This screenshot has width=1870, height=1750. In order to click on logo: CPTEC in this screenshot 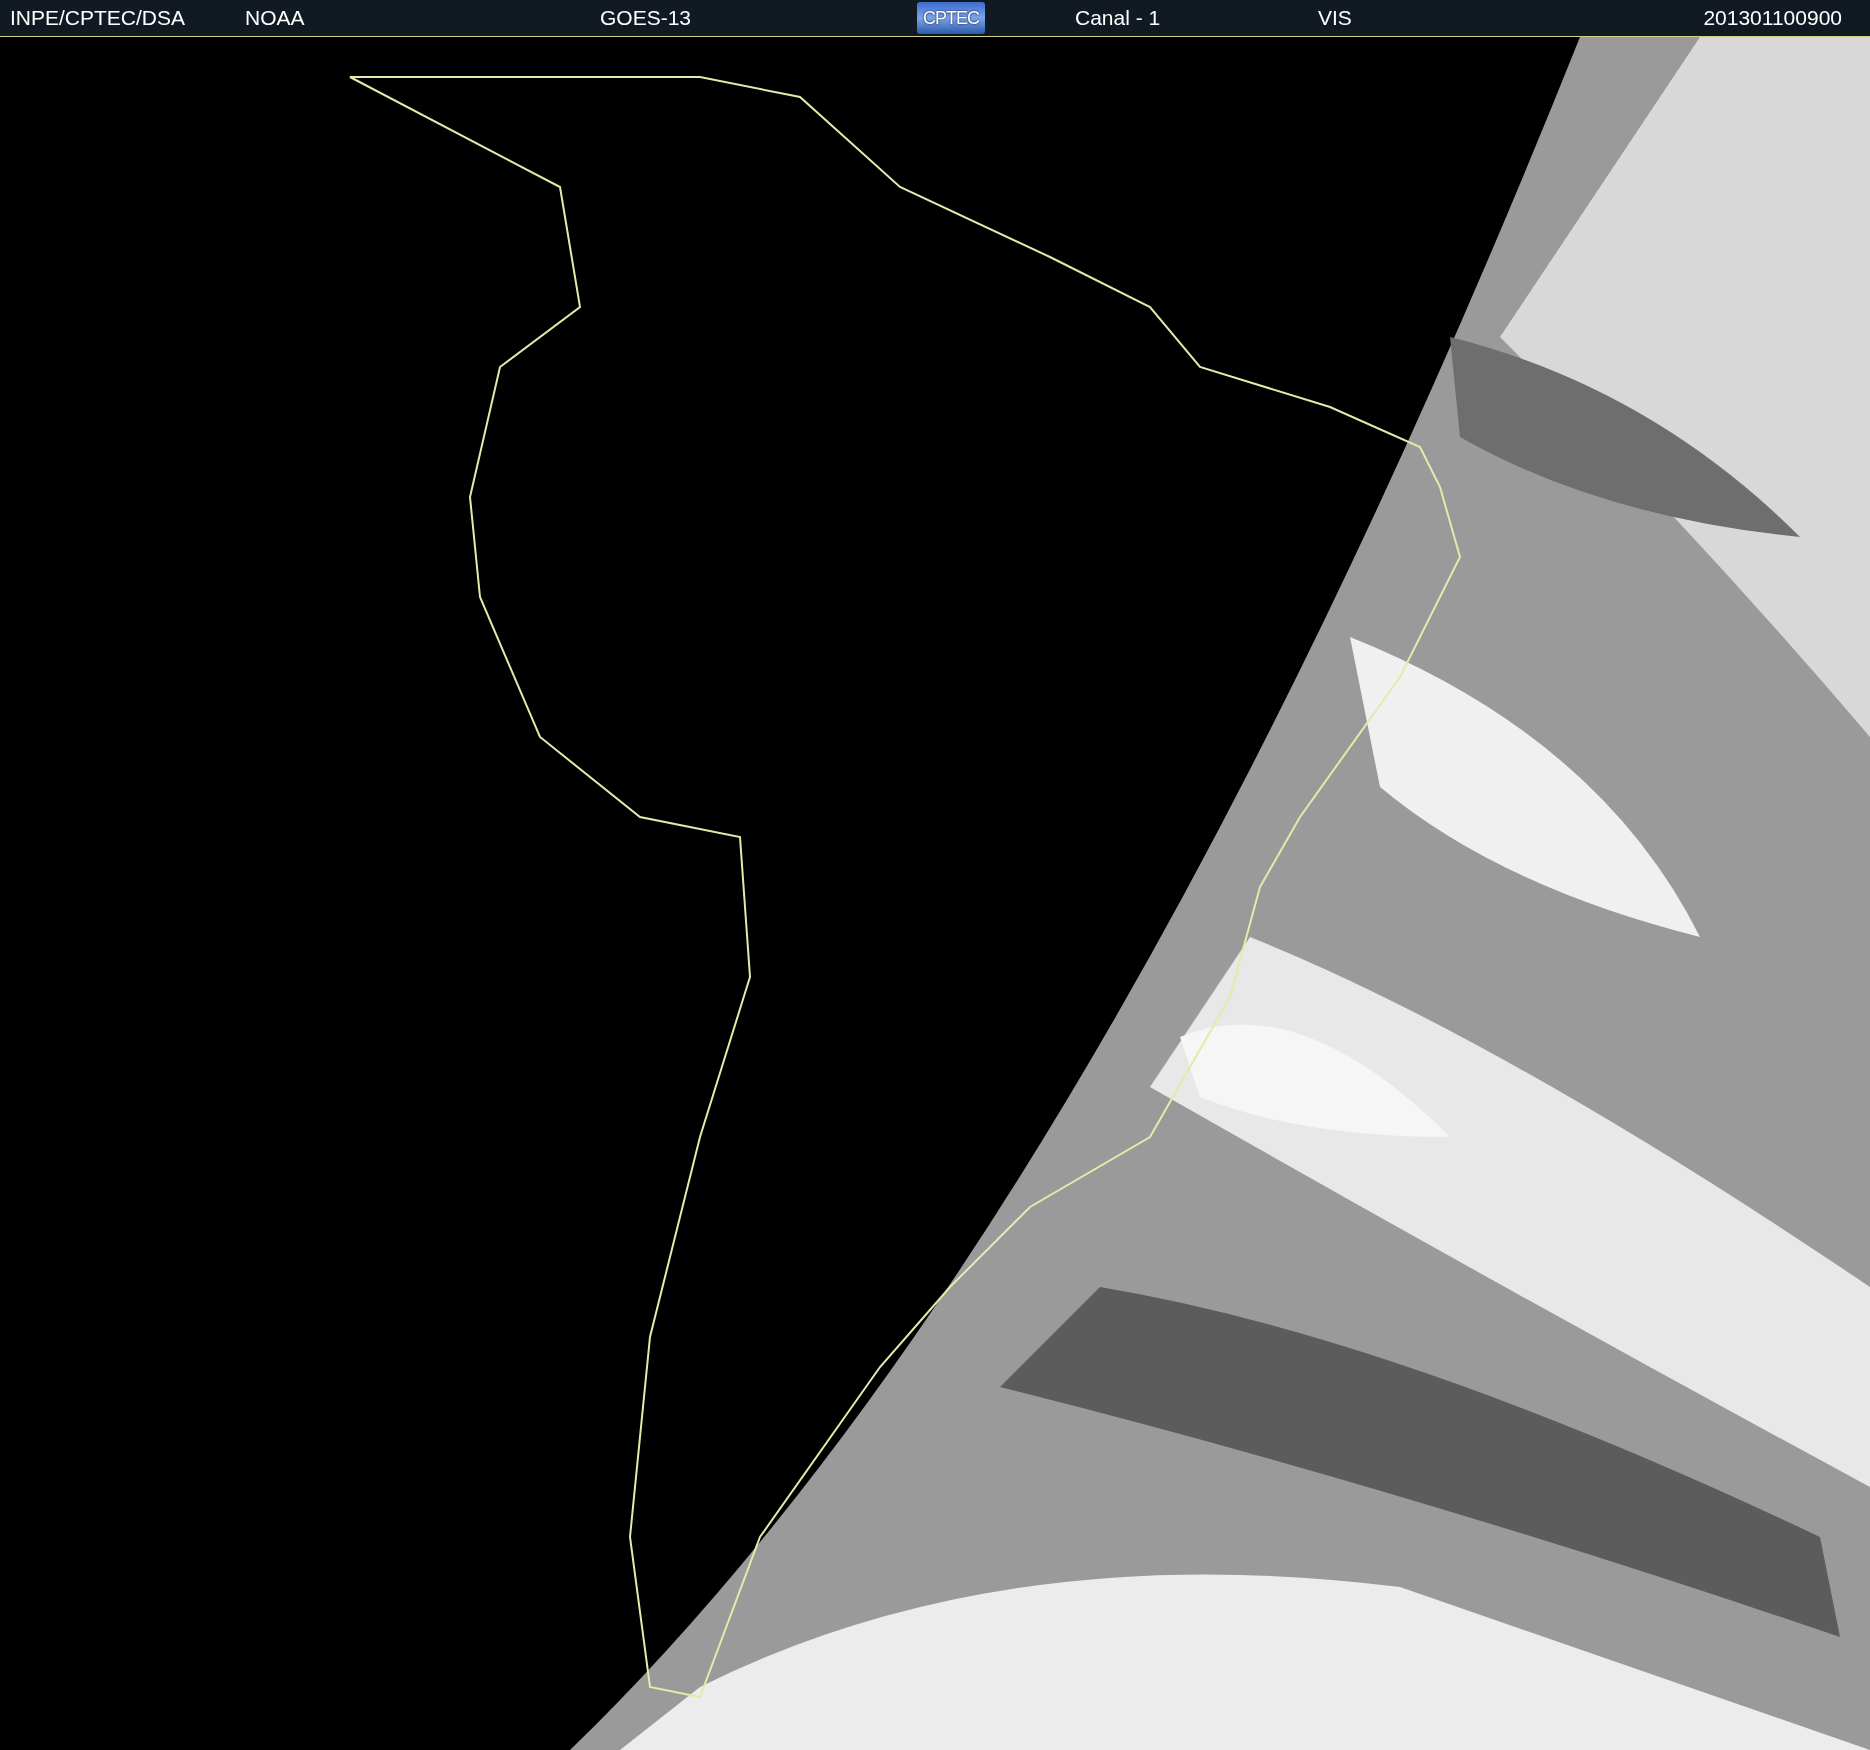, I will do `click(951, 18)`.